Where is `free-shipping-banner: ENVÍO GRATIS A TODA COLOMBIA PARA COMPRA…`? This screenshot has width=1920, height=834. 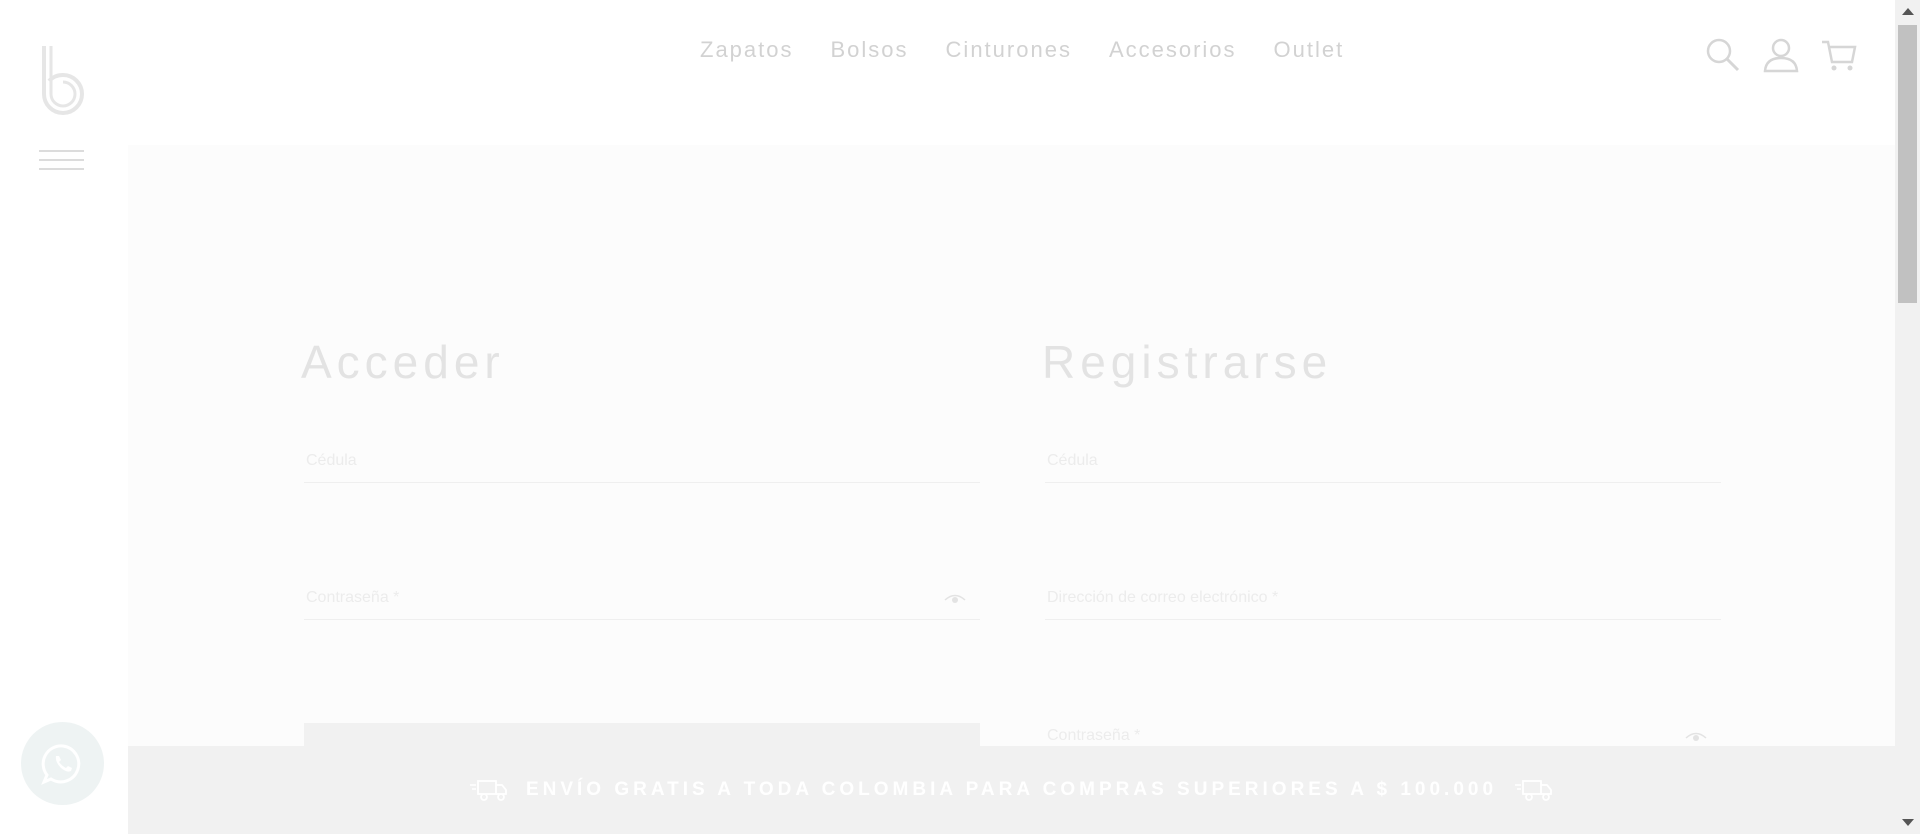
free-shipping-banner: ENVÍO GRATIS A TODA COLOMBIA PARA COMPRA… is located at coordinates (1011, 790).